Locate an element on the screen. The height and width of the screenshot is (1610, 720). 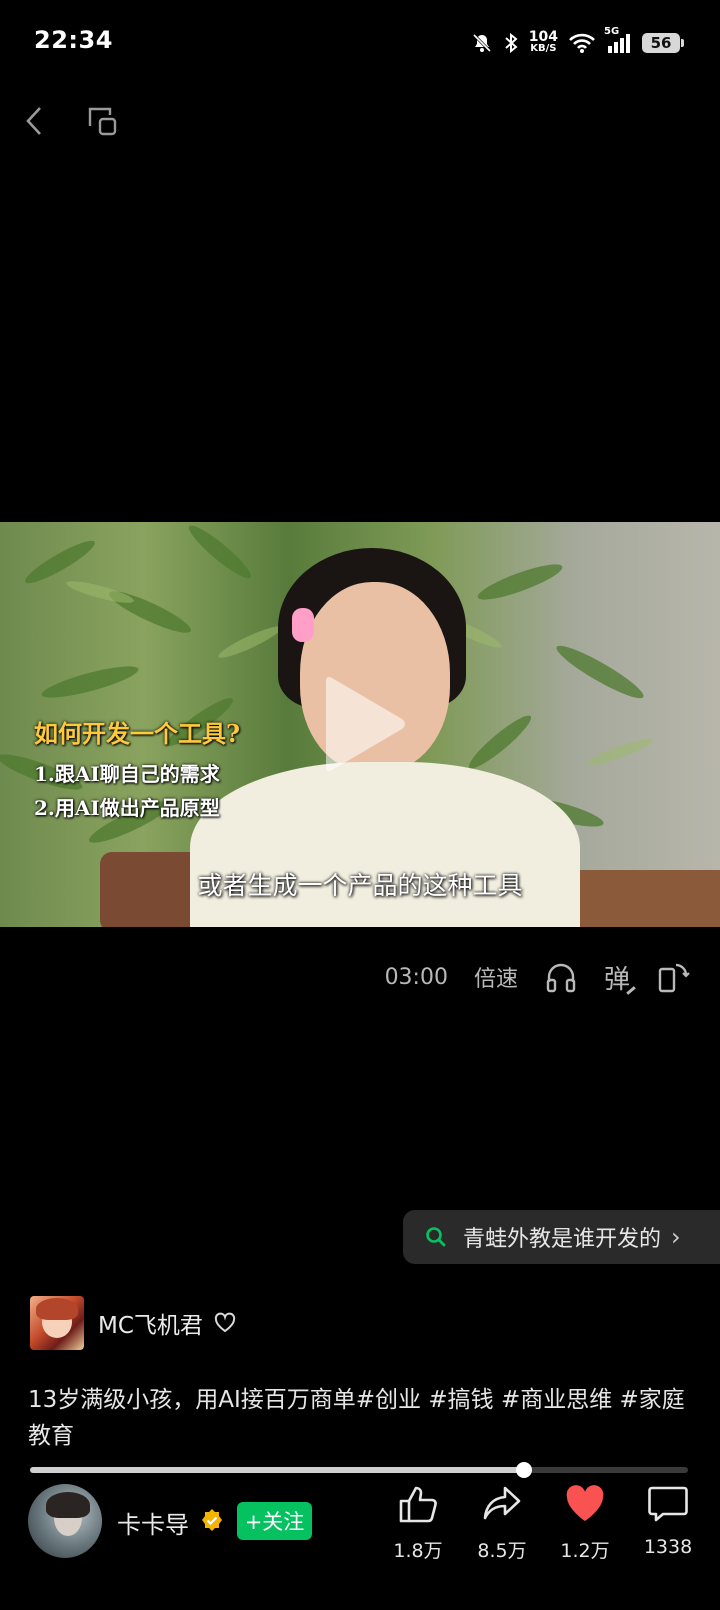
like-button: 1.8万 is located at coordinates (418, 1523).